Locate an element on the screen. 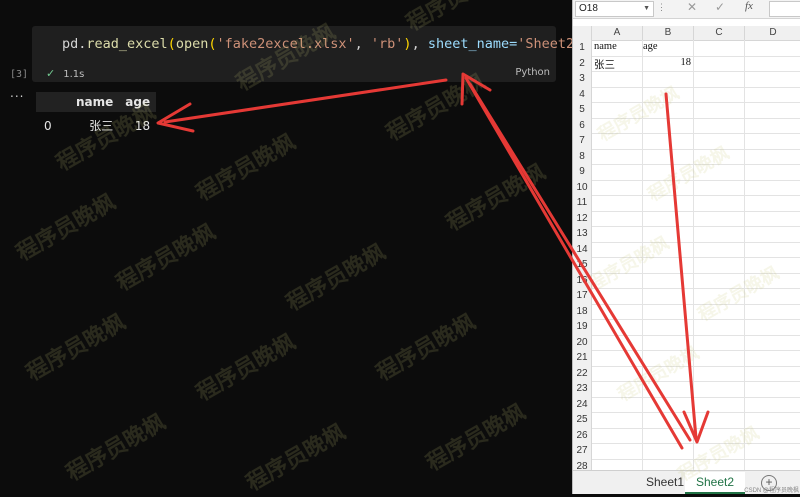  sheet-row: 6 is located at coordinates (686, 125).